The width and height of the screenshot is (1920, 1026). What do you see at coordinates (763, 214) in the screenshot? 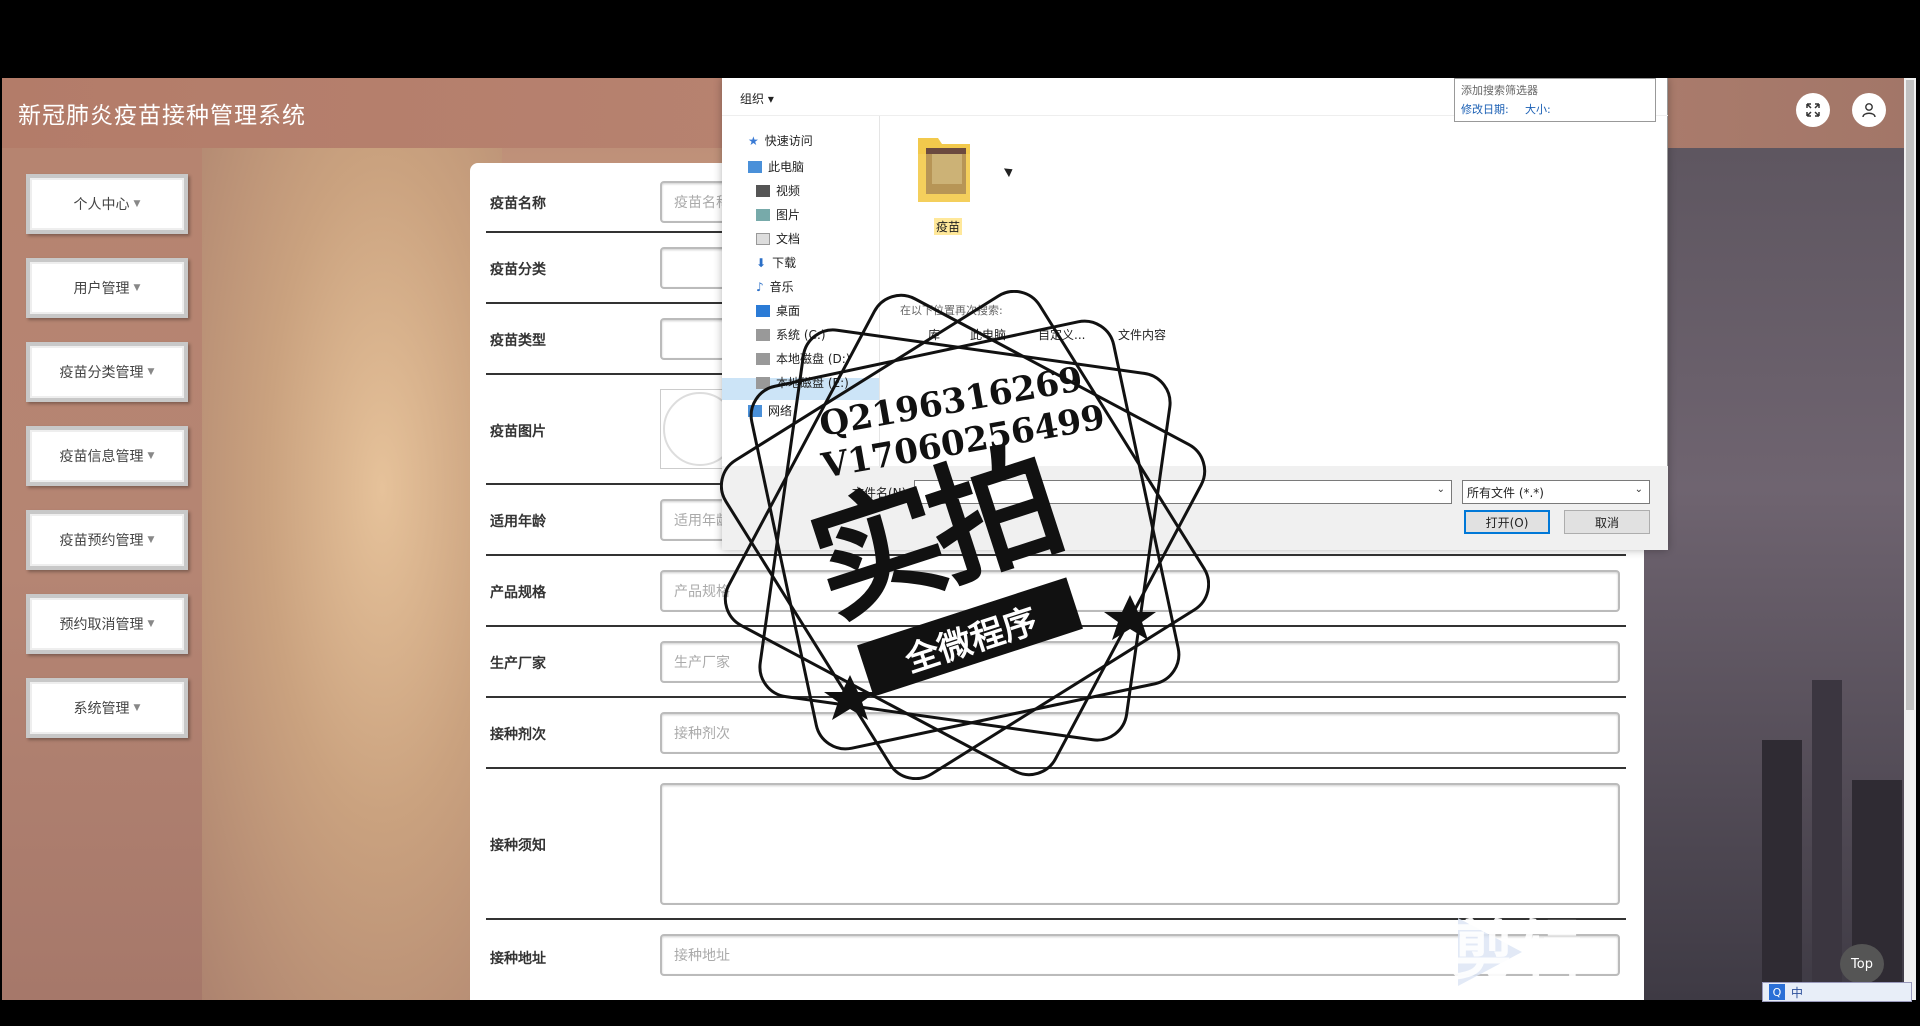
I see `picture-icon` at bounding box center [763, 214].